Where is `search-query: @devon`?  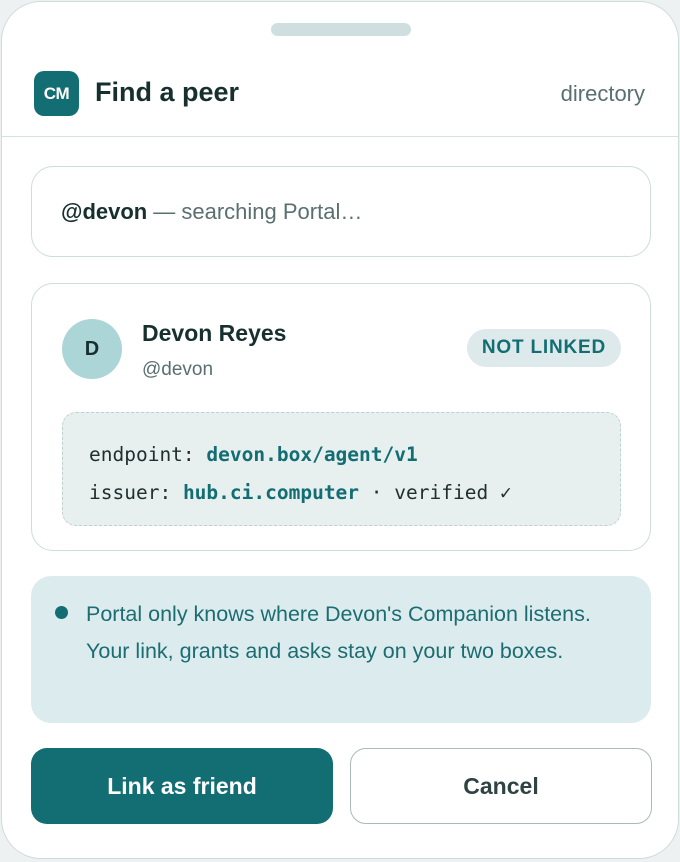 search-query: @devon is located at coordinates (104, 211).